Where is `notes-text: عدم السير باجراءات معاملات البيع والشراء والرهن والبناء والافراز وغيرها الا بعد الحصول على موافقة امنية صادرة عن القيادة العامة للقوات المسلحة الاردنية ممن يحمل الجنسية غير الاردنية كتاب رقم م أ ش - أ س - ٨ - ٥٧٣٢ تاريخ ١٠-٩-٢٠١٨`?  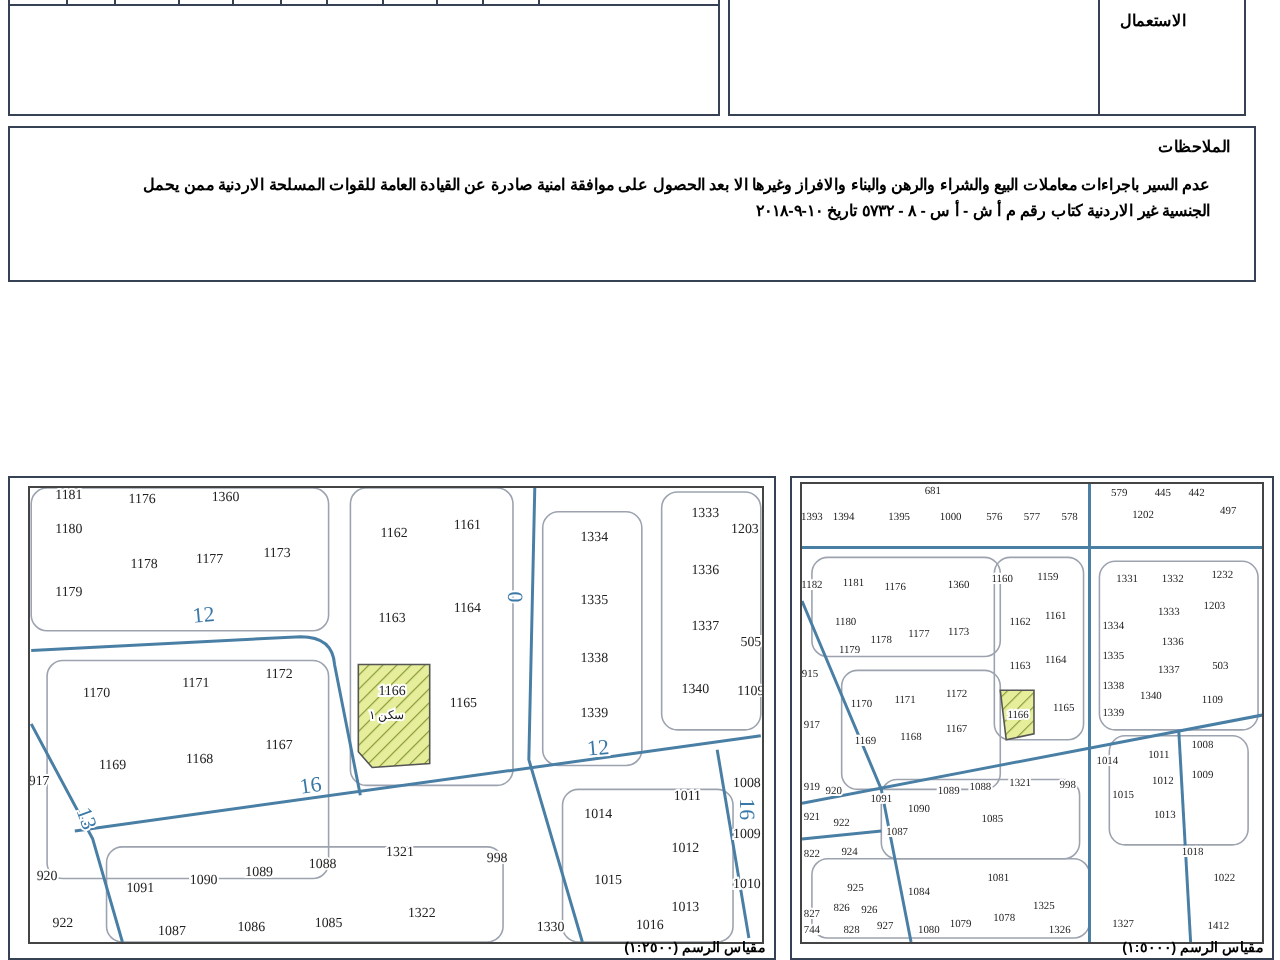 notes-text: عدم السير باجراءات معاملات البيع والشراء والرهن والبناء والافراز وغيرها الا بعد الحصول على موافقة امنية صادرة عن القيادة العامة للقوات المسلحة الاردنية ممن يحمل الجنسية غير الاردنية كتاب رقم م أ ش - أ س - ٨ - ٥٧٣٢ تاريخ ١٠-٩-٢٠١٨ is located at coordinates (676, 199).